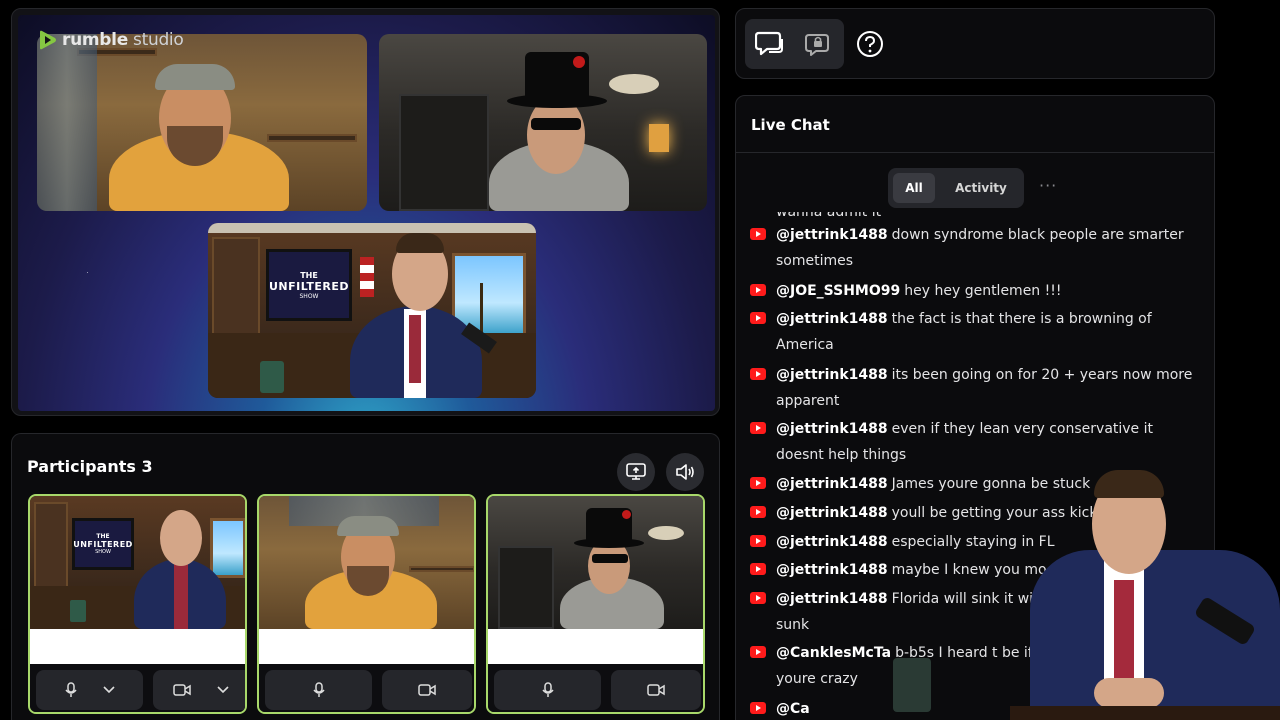  I want to click on screen-share-icon, so click(636, 471).